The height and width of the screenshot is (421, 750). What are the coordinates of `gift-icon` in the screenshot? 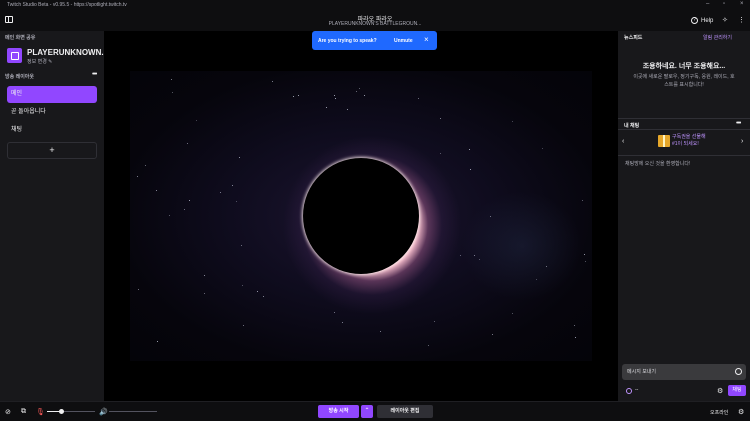 It's located at (664, 141).